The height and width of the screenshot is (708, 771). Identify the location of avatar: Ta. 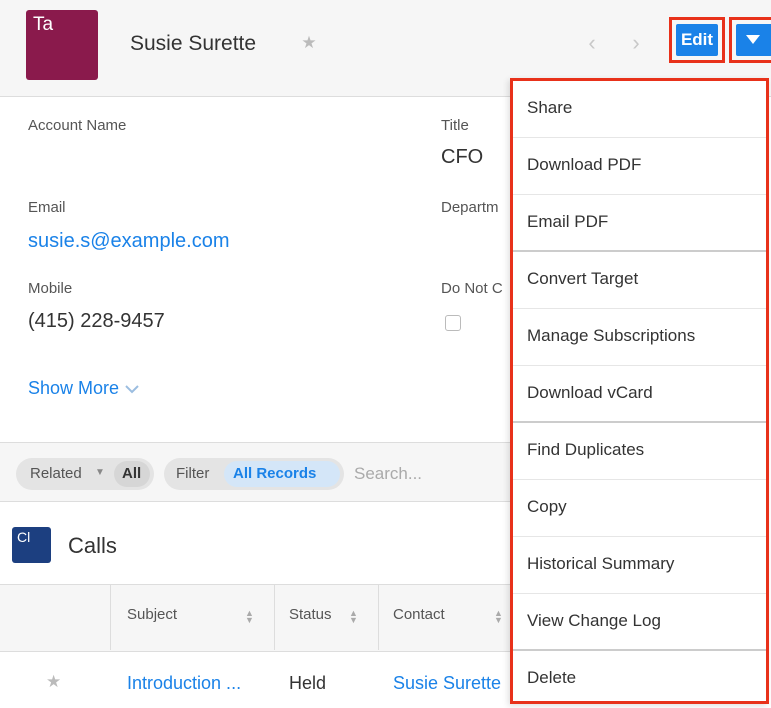
(62, 45).